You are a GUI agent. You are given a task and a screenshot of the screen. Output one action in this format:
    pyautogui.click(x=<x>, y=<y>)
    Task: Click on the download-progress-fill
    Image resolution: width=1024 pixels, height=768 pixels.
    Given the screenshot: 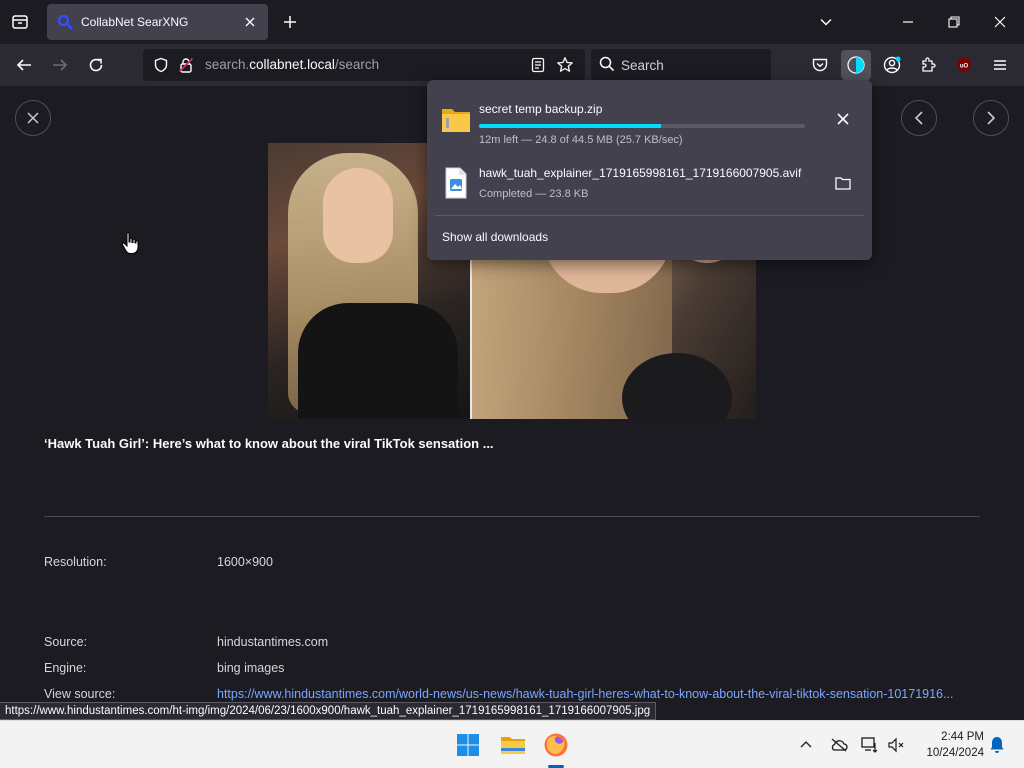 What is the action you would take?
    pyautogui.click(x=570, y=126)
    